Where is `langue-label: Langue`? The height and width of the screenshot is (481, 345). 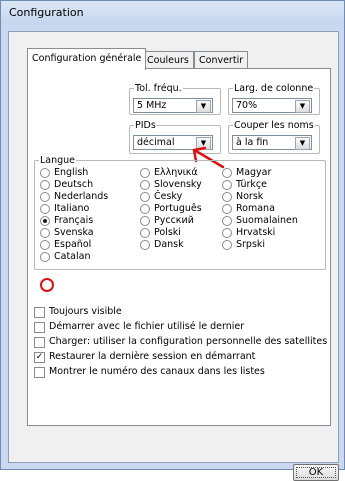
langue-label: Langue is located at coordinates (58, 160).